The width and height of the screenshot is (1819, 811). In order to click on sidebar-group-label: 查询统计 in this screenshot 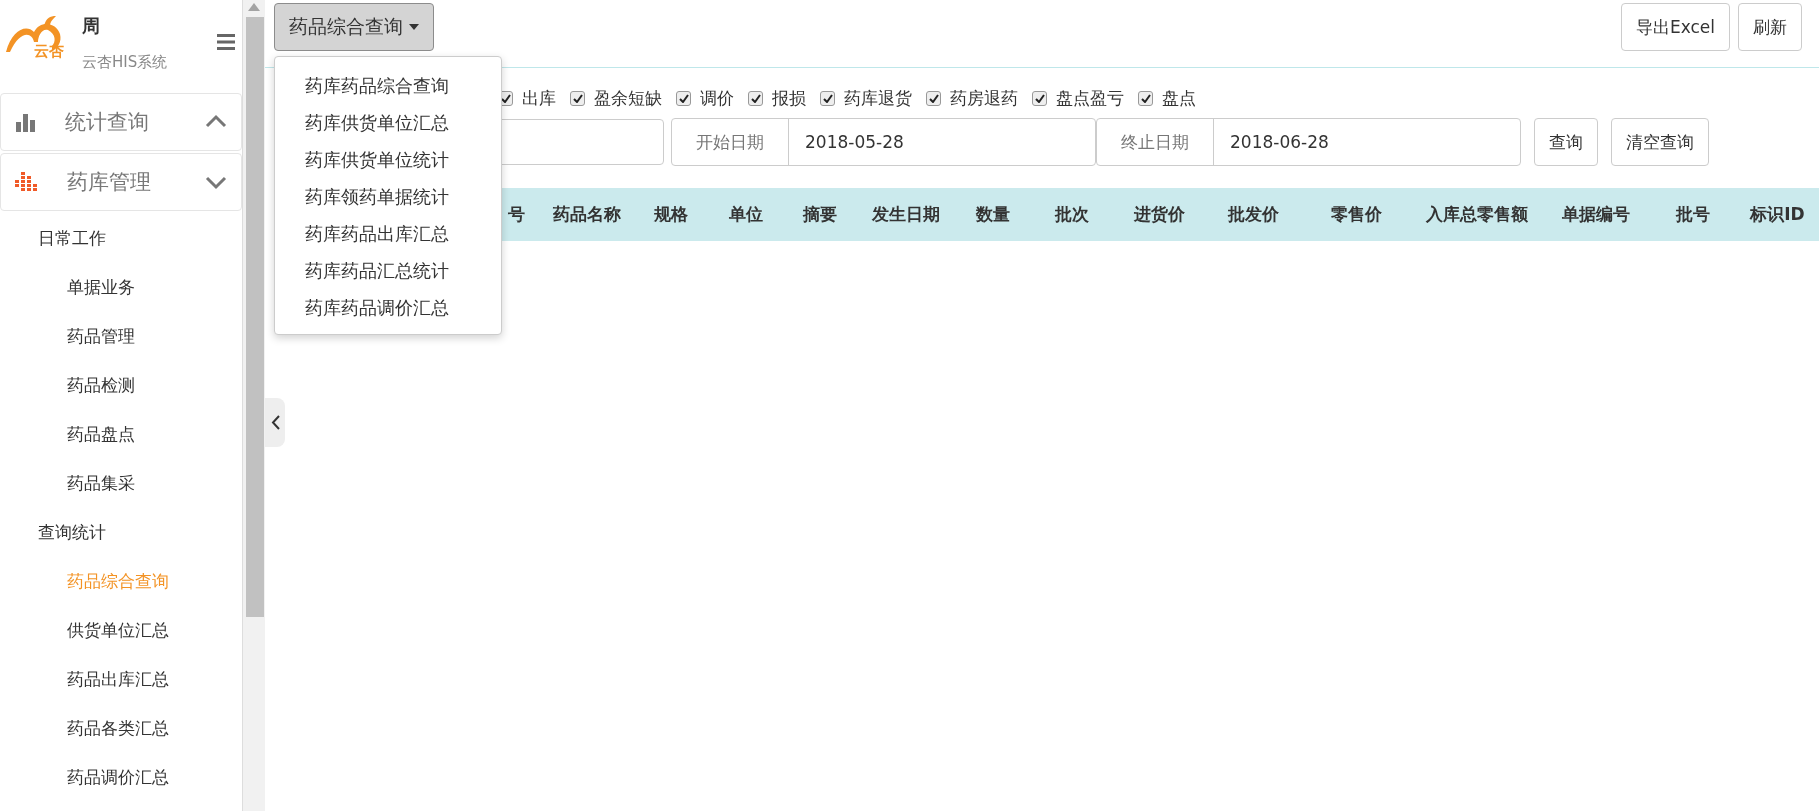, I will do `click(72, 532)`.